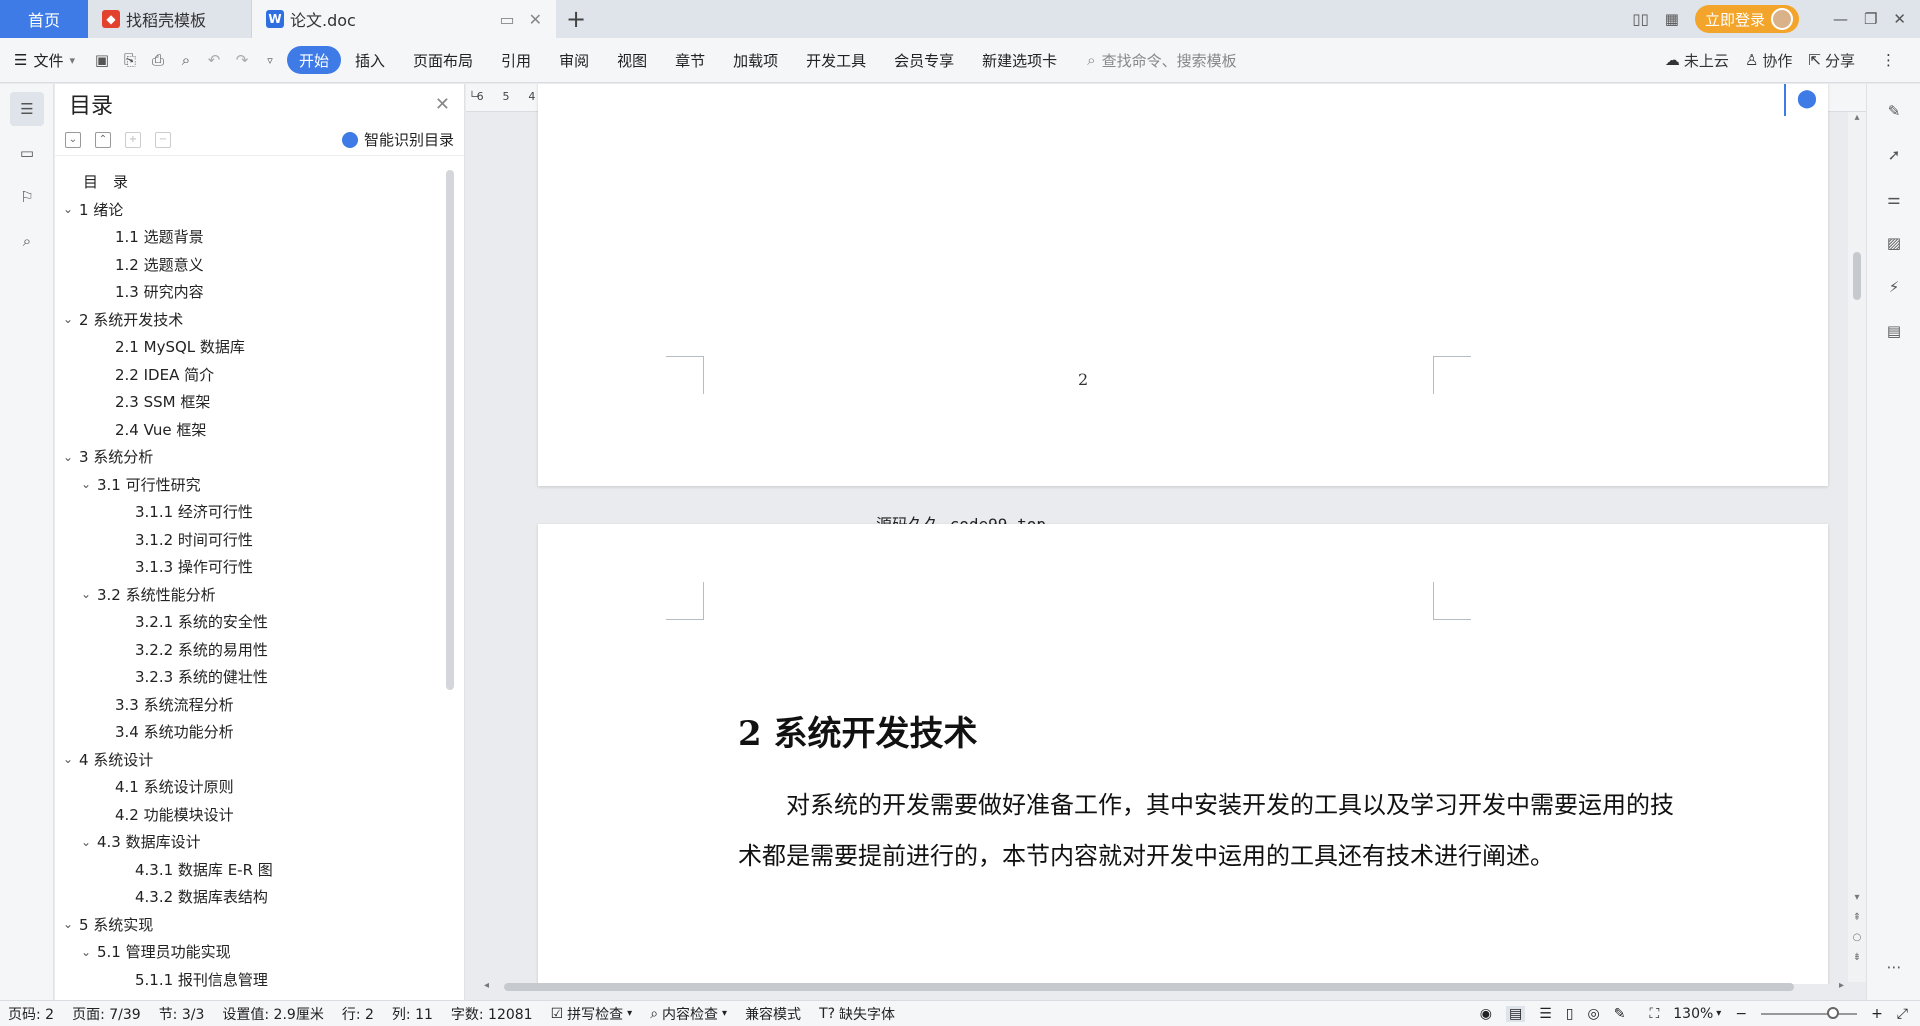 The height and width of the screenshot is (1026, 1920). What do you see at coordinates (73, 139) in the screenshot?
I see `collapse-all-icon: ⌄` at bounding box center [73, 139].